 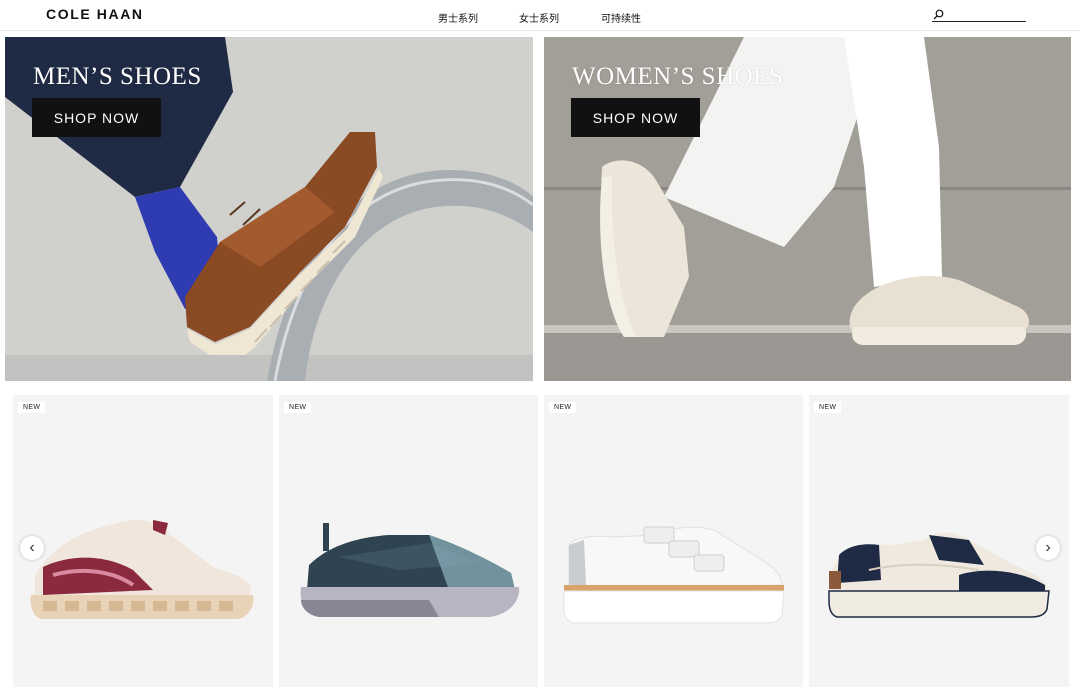 I want to click on shop-men-button: SHOP NOW, so click(x=96, y=117).